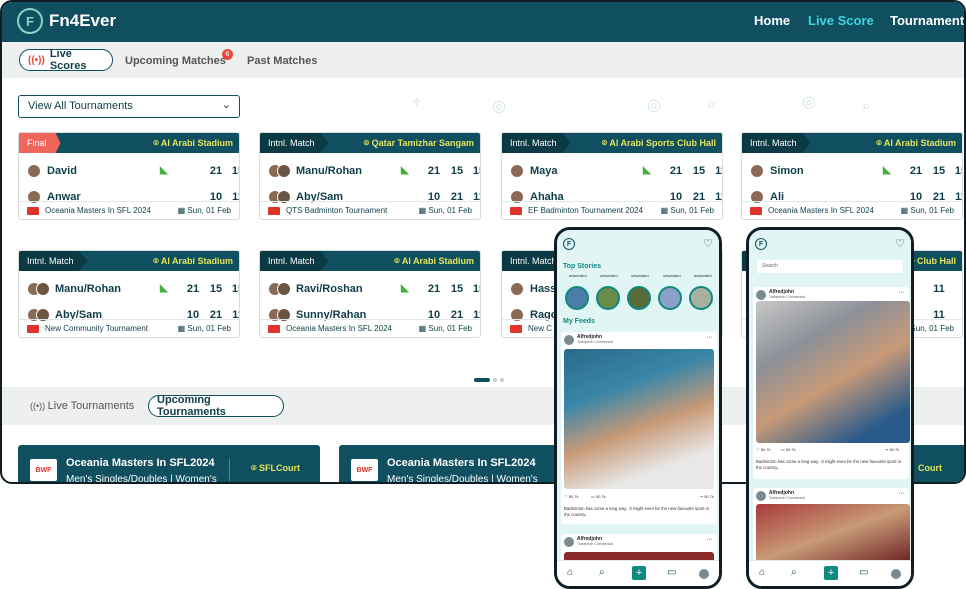 This screenshot has width=966, height=589. I want to click on match-type: Intnl. Match, so click(53, 261).